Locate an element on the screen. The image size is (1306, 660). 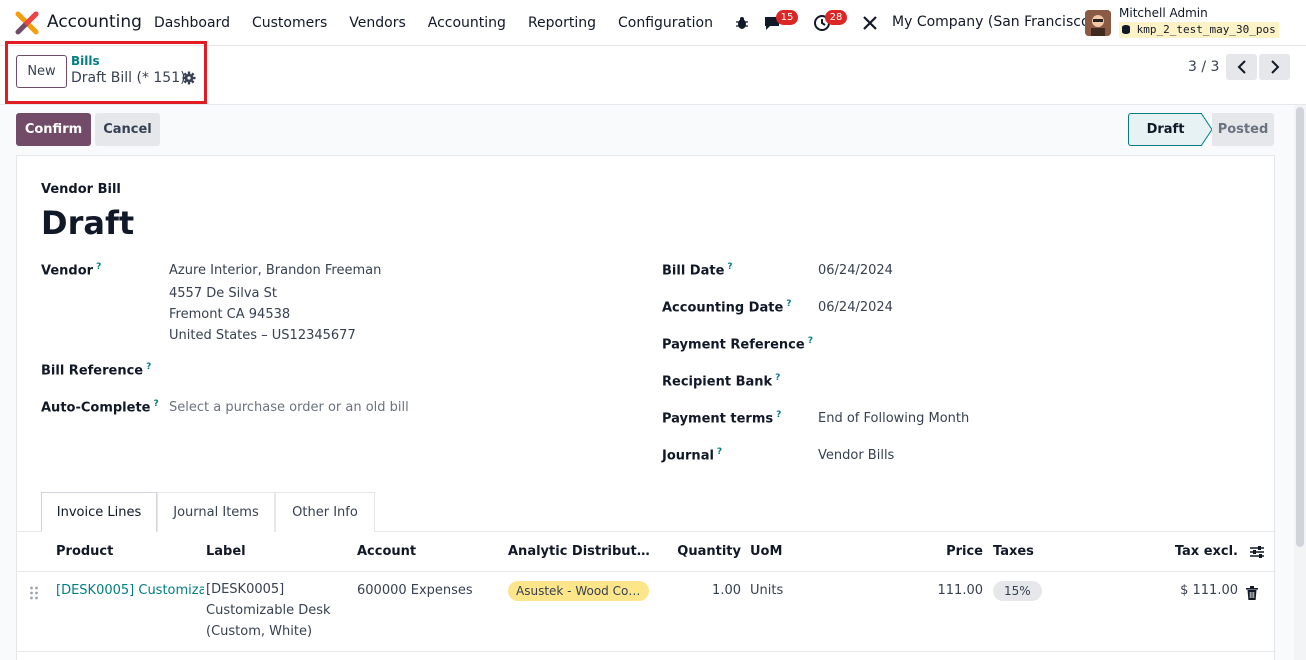
new-button: New is located at coordinates (41, 71).